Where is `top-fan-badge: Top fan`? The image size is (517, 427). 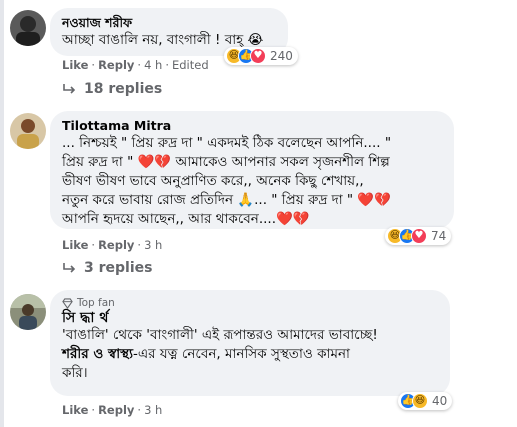 top-fan-badge: Top fan is located at coordinates (250, 303).